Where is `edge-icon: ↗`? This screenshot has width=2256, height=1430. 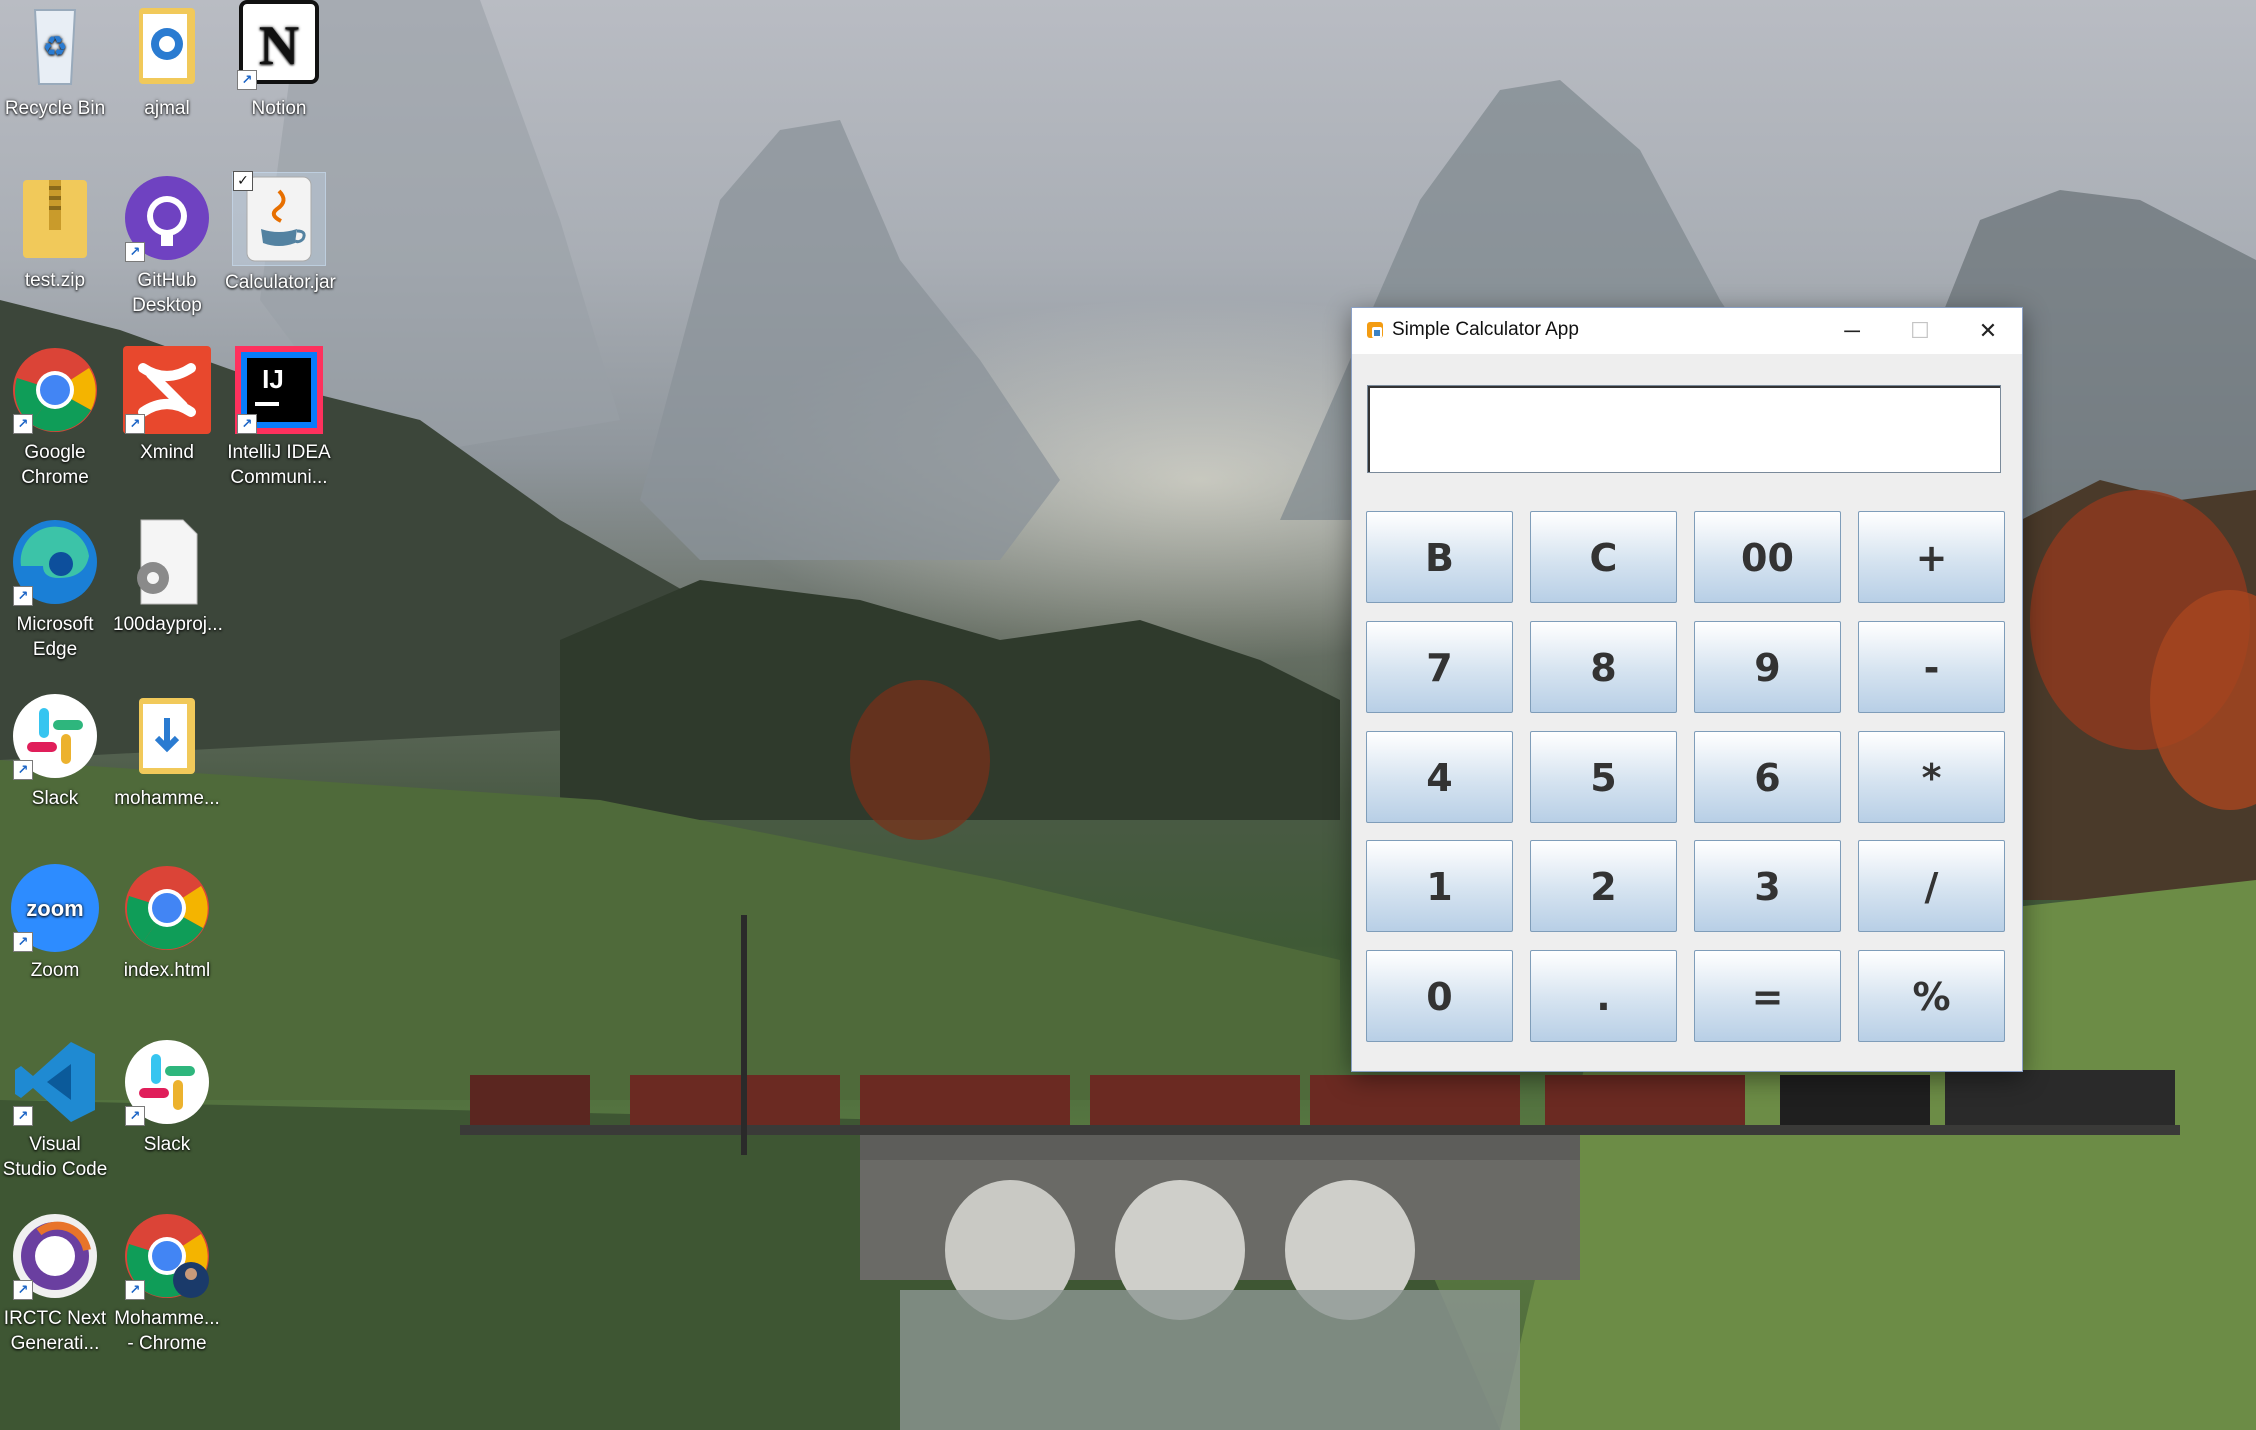
edge-icon: ↗ is located at coordinates (55, 562).